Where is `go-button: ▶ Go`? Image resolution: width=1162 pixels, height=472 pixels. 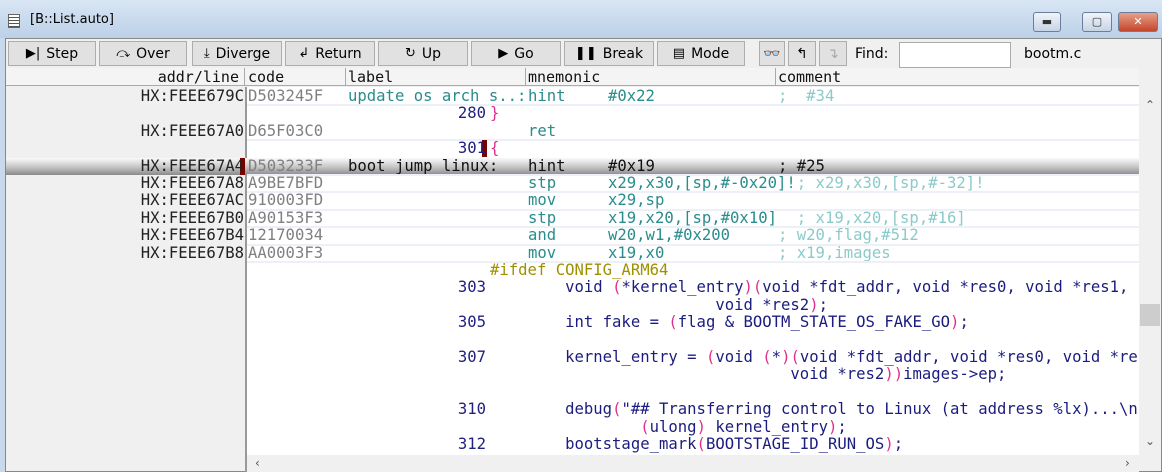 go-button: ▶ Go is located at coordinates (516, 53).